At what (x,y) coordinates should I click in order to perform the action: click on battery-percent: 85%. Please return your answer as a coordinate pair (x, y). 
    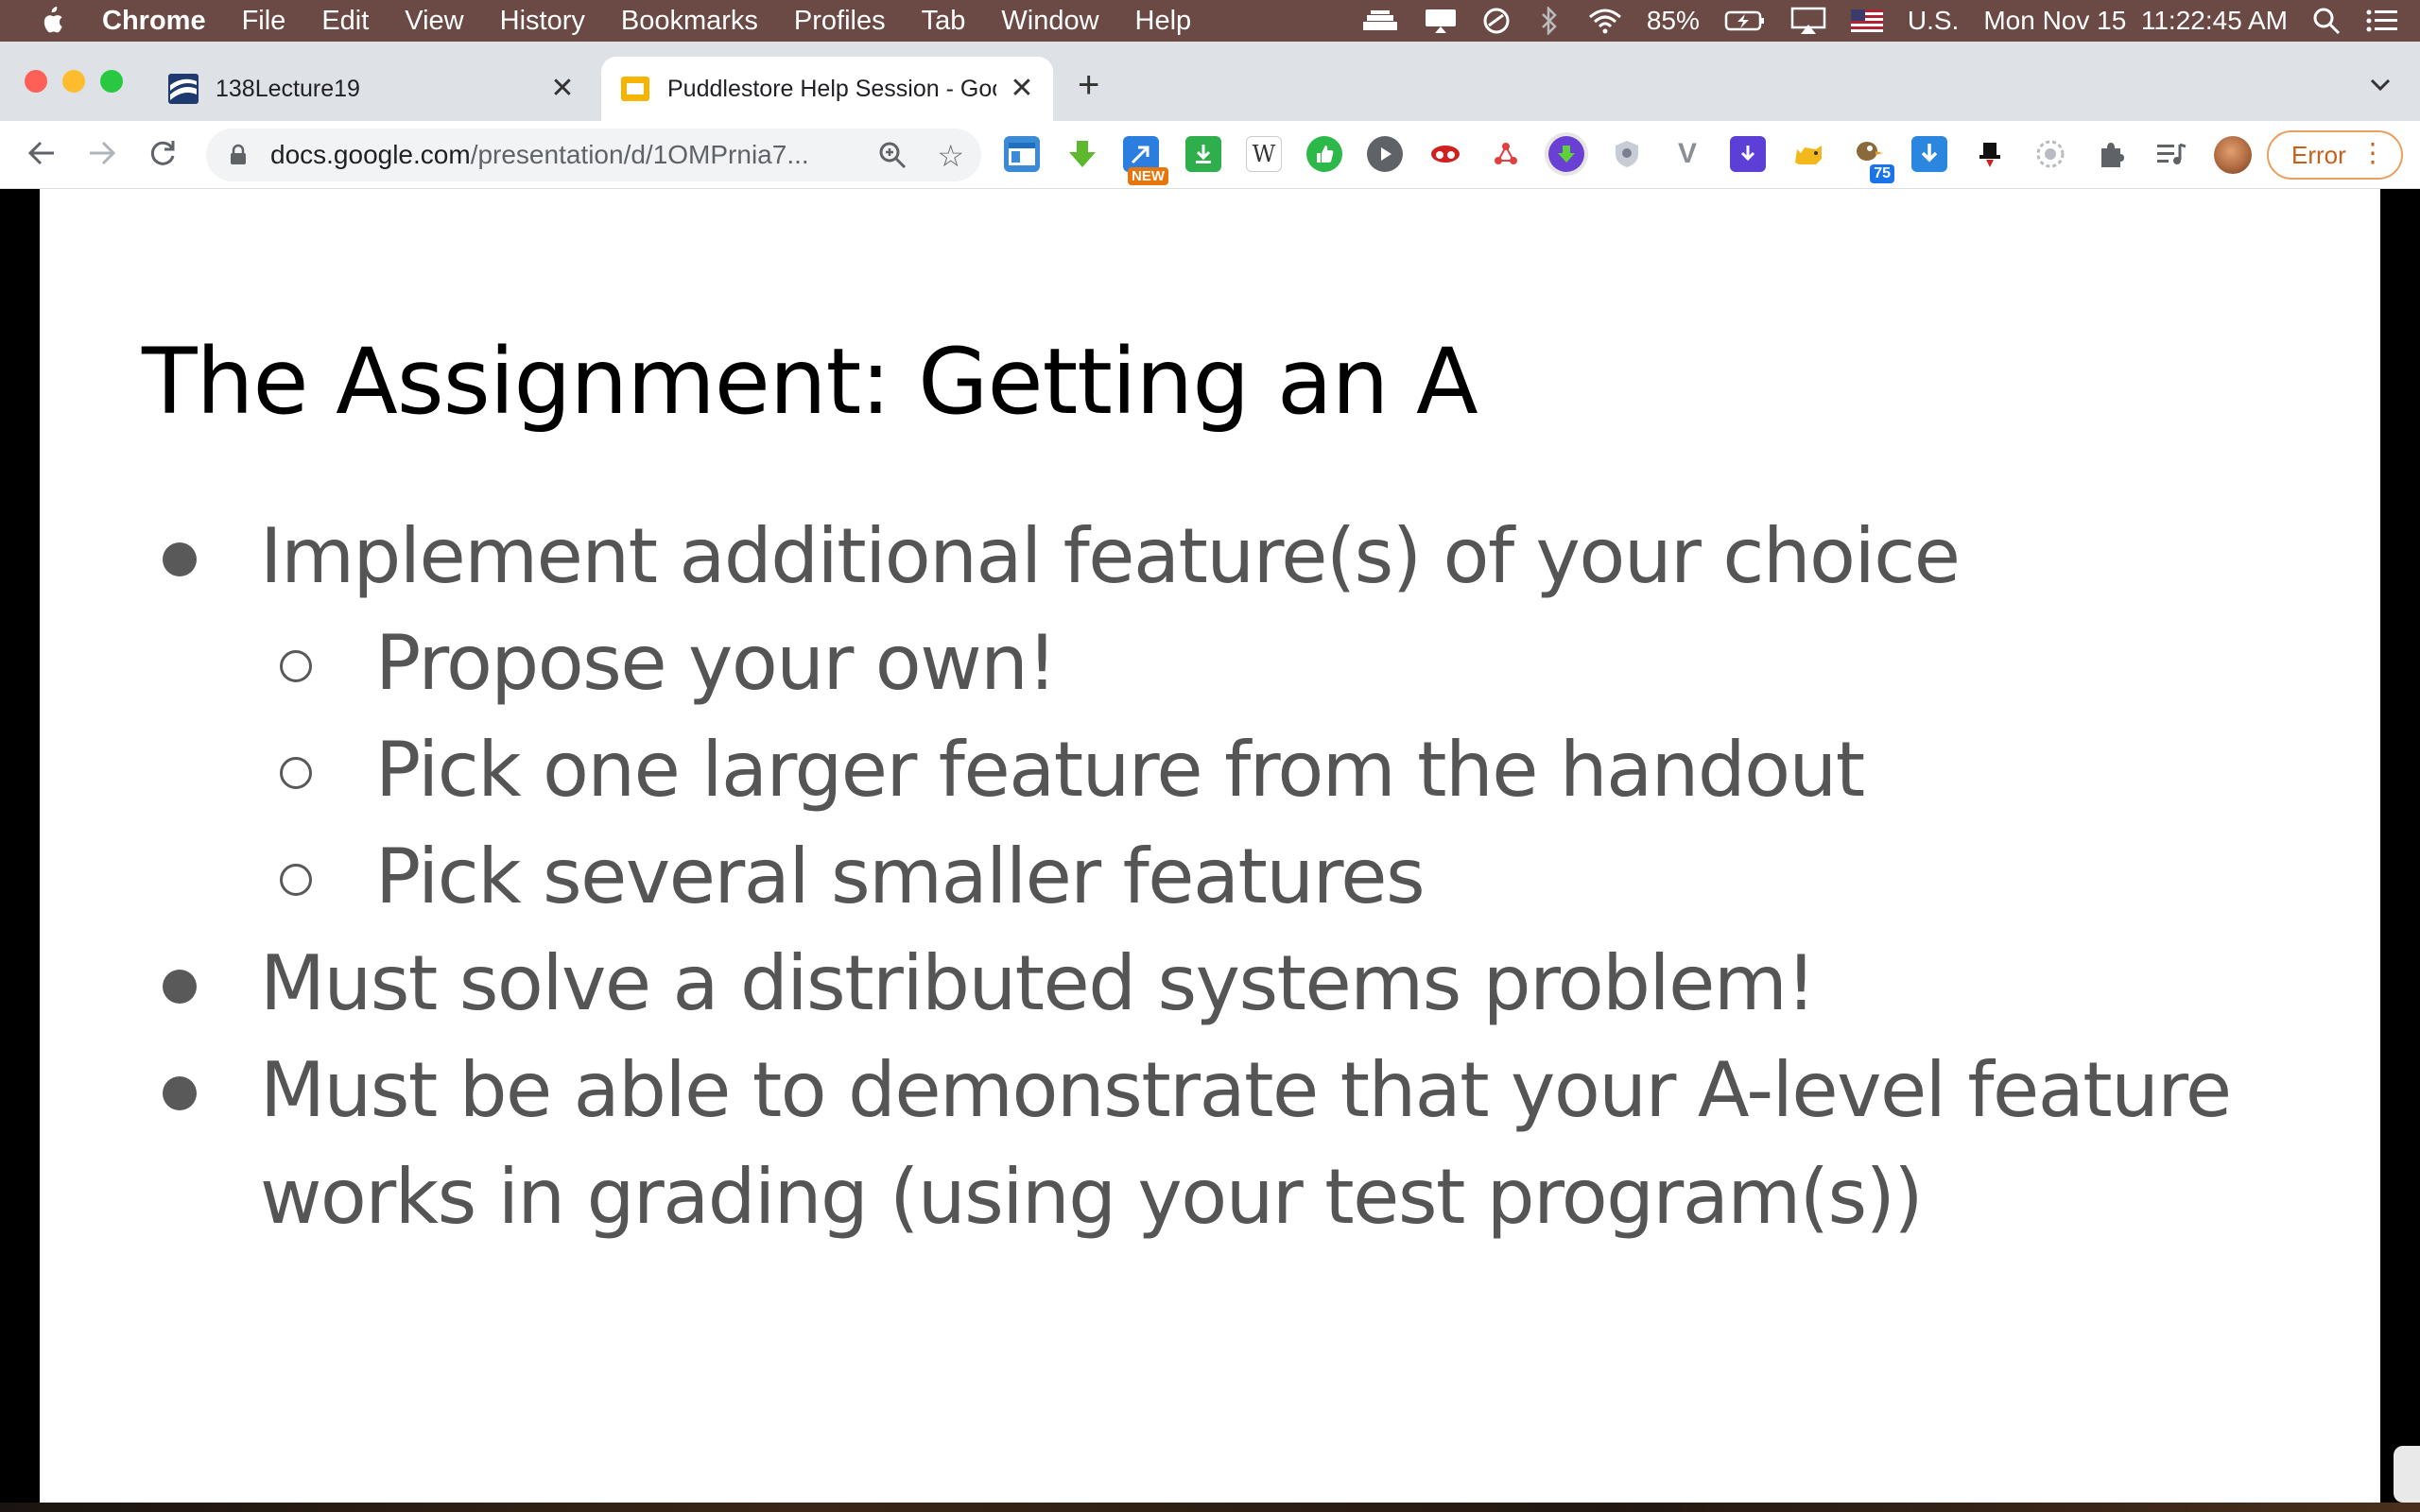
    Looking at the image, I should click on (1673, 20).